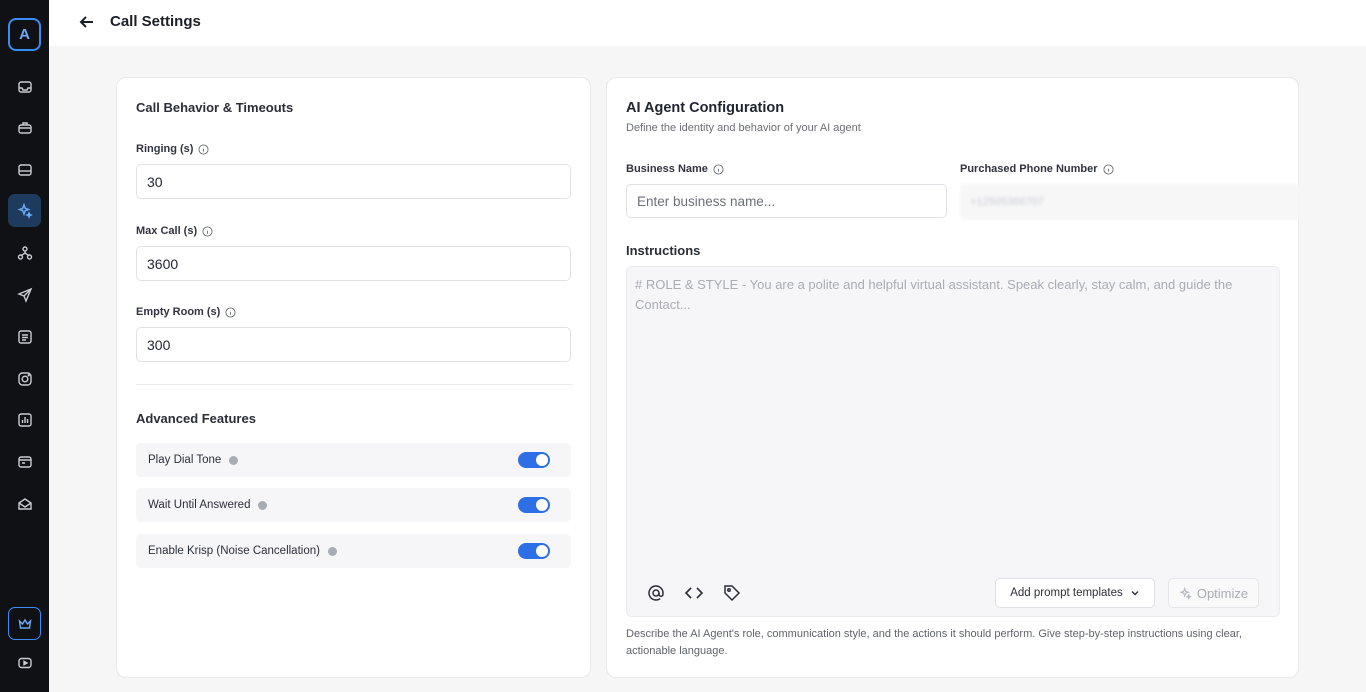  What do you see at coordinates (185, 460) in the screenshot?
I see `feature-label: Play Dial Tone` at bounding box center [185, 460].